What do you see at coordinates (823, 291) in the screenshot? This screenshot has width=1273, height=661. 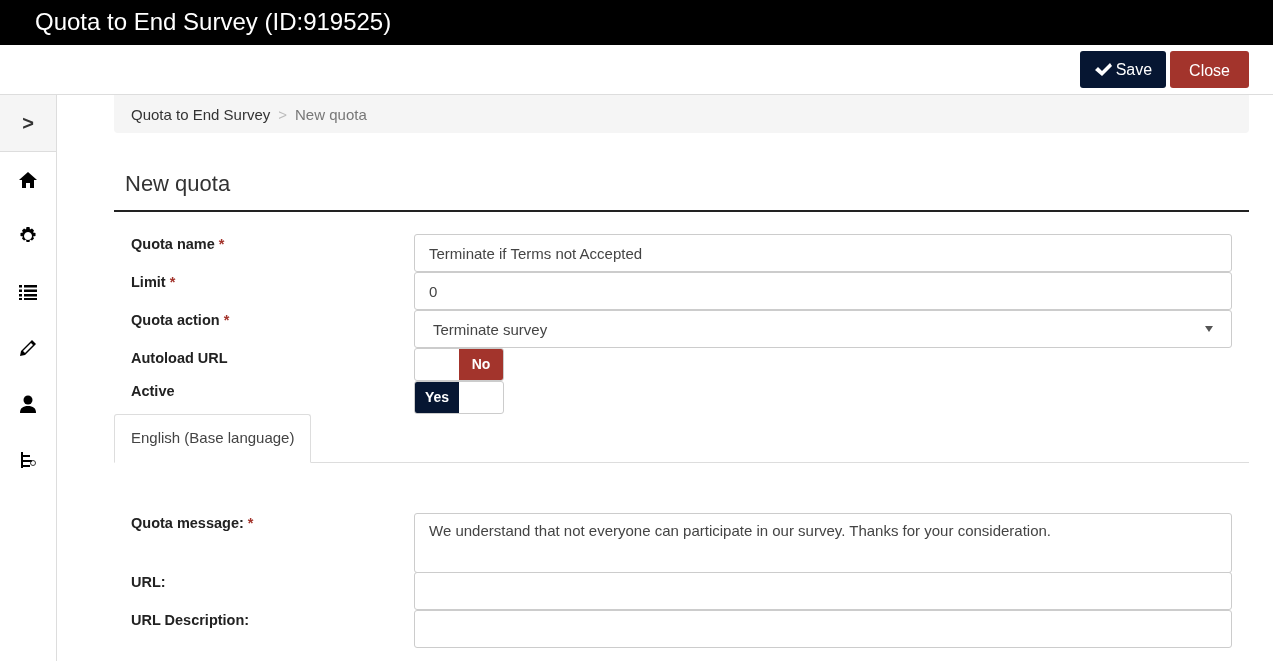 I see `input-field: 0` at bounding box center [823, 291].